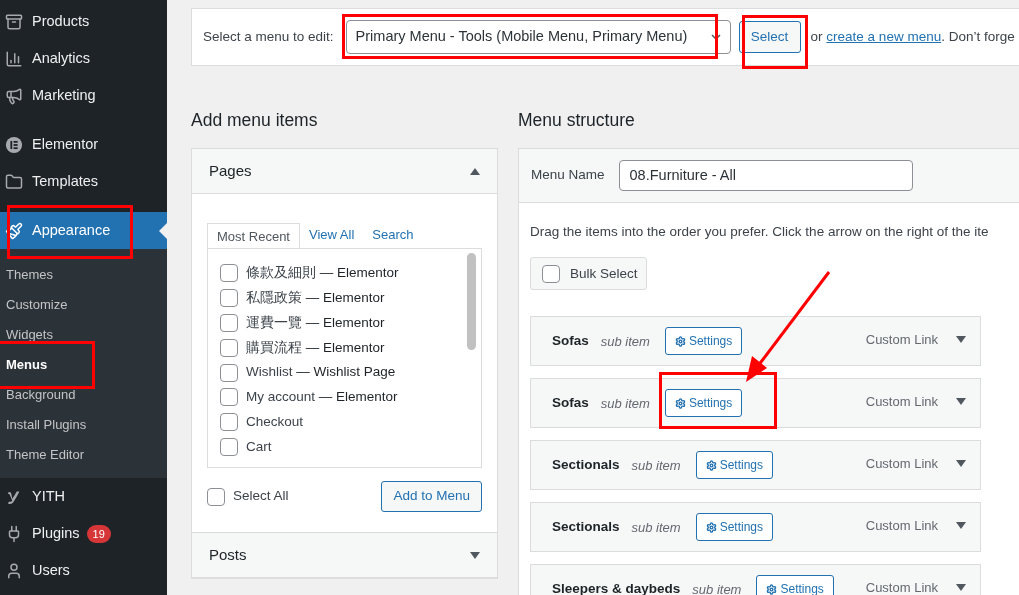 The width and height of the screenshot is (1019, 595). What do you see at coordinates (268, 36) in the screenshot?
I see `menu-picker-label: Select a menu to edit:` at bounding box center [268, 36].